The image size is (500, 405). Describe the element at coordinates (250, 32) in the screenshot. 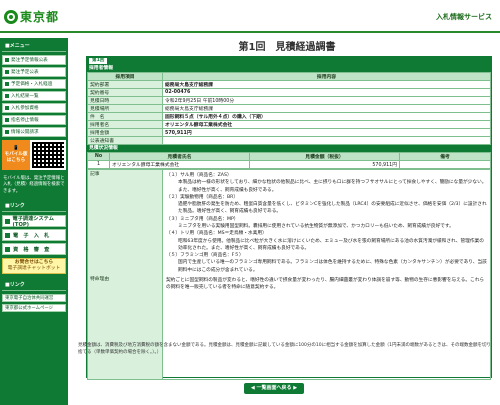

I see `header-divider` at that location.